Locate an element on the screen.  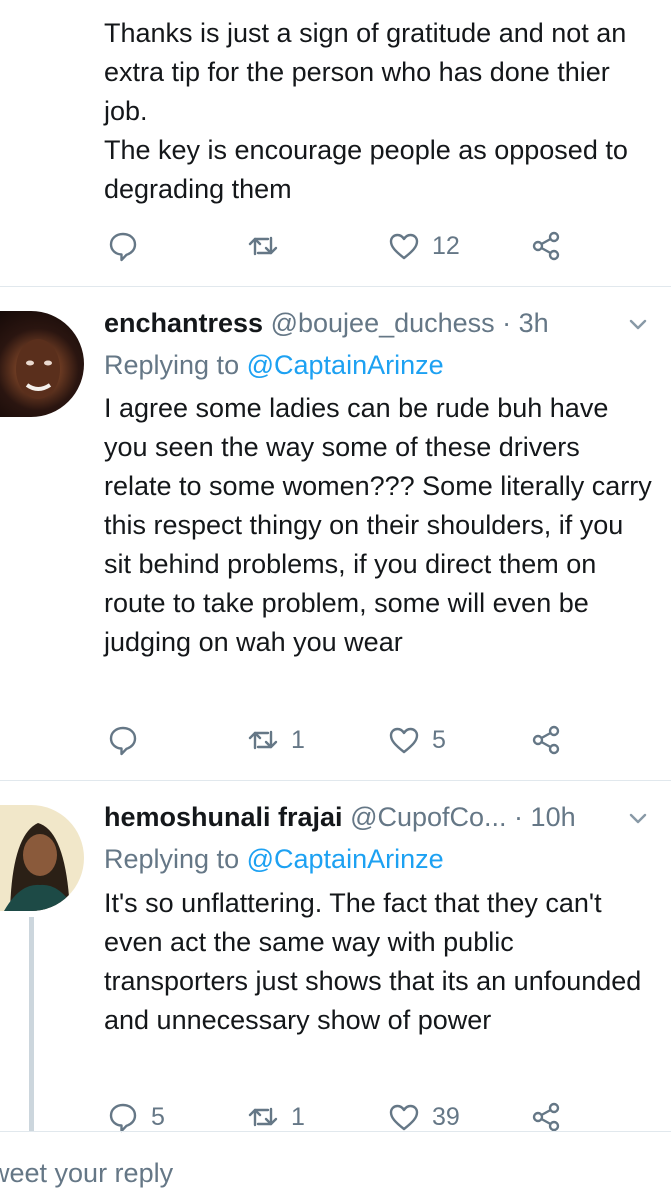
divider is located at coordinates (335, 1131).